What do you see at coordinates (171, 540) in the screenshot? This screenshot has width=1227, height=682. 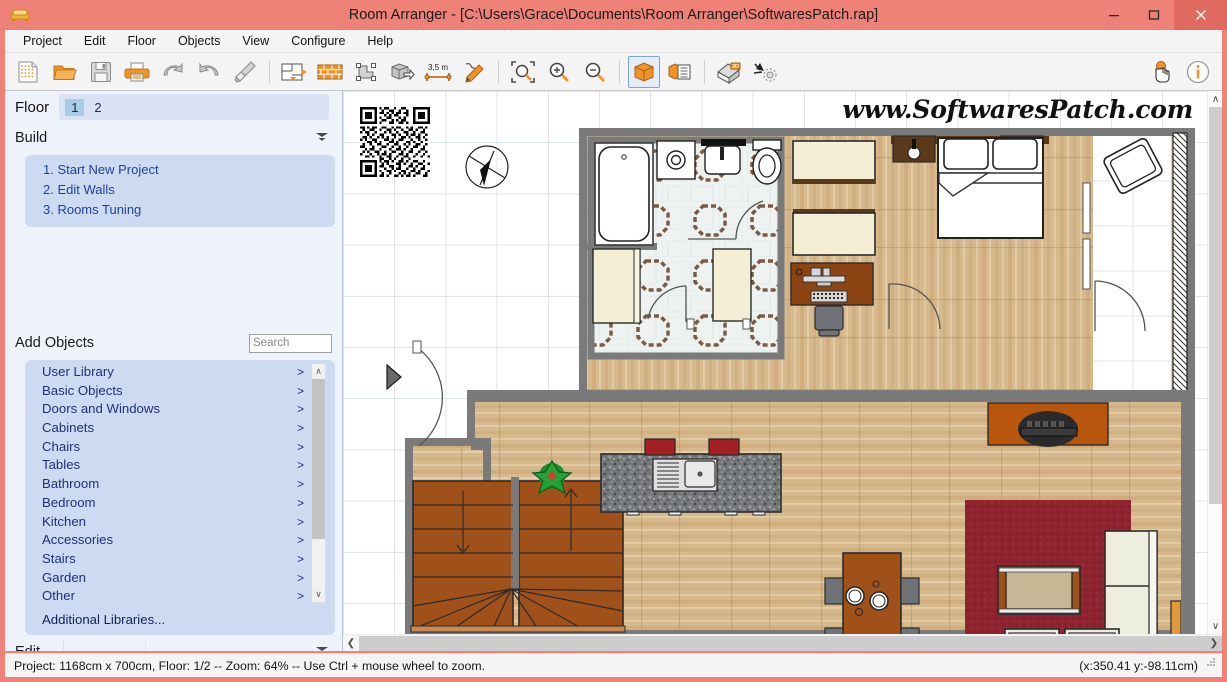 I see `library-item-accessories: Accessories >` at bounding box center [171, 540].